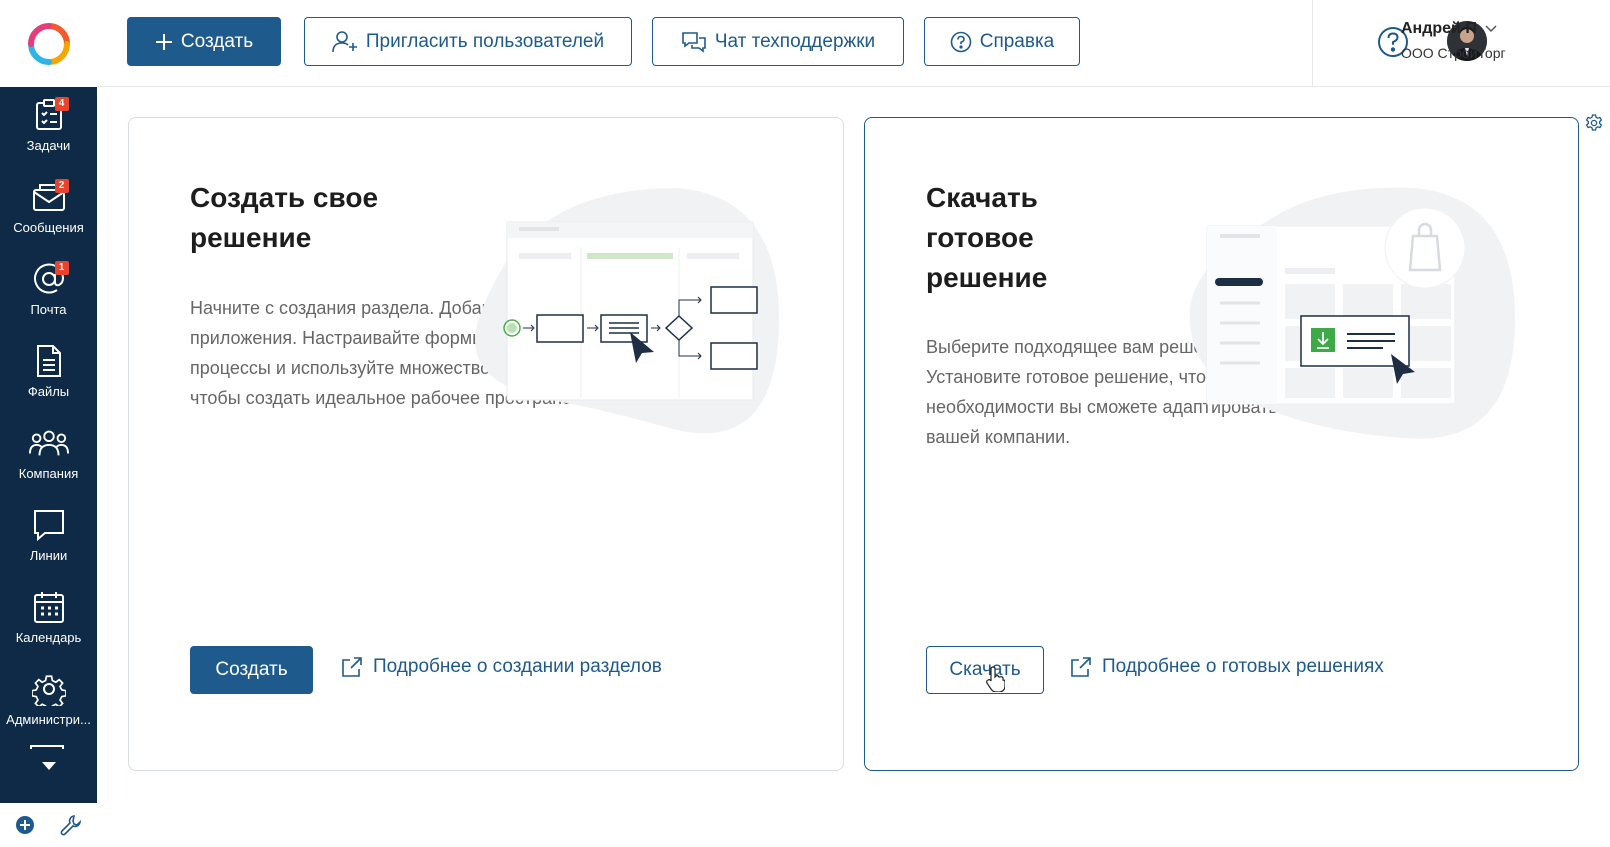 The image size is (1610, 847). I want to click on user-name: Андрей П, so click(1449, 29).